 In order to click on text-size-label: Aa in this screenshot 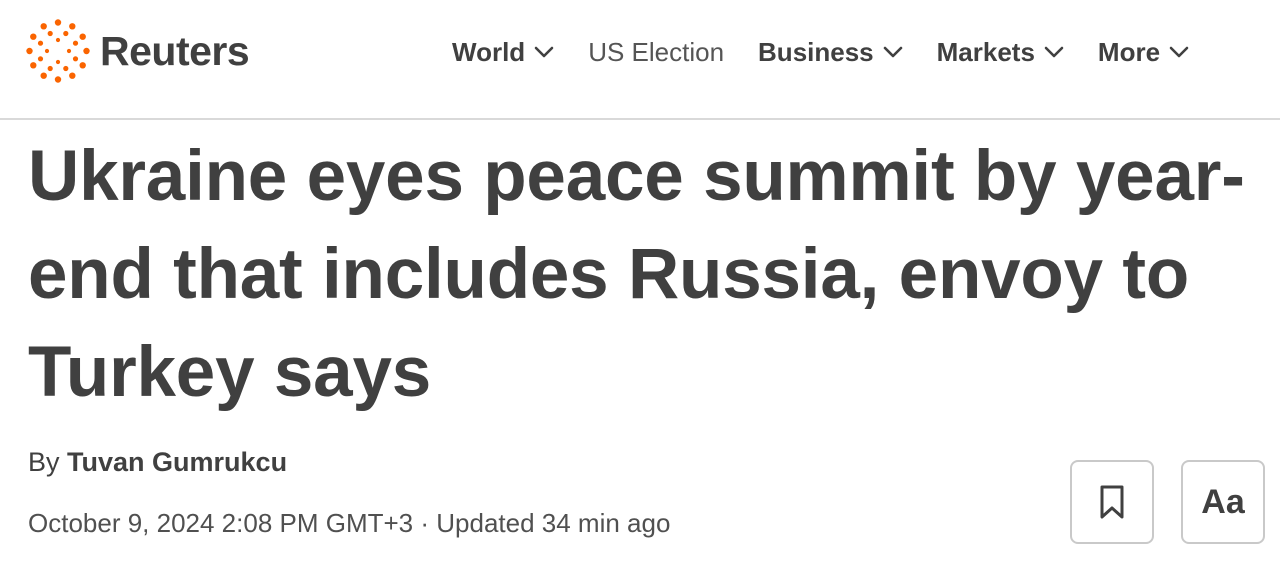, I will do `click(1223, 501)`.